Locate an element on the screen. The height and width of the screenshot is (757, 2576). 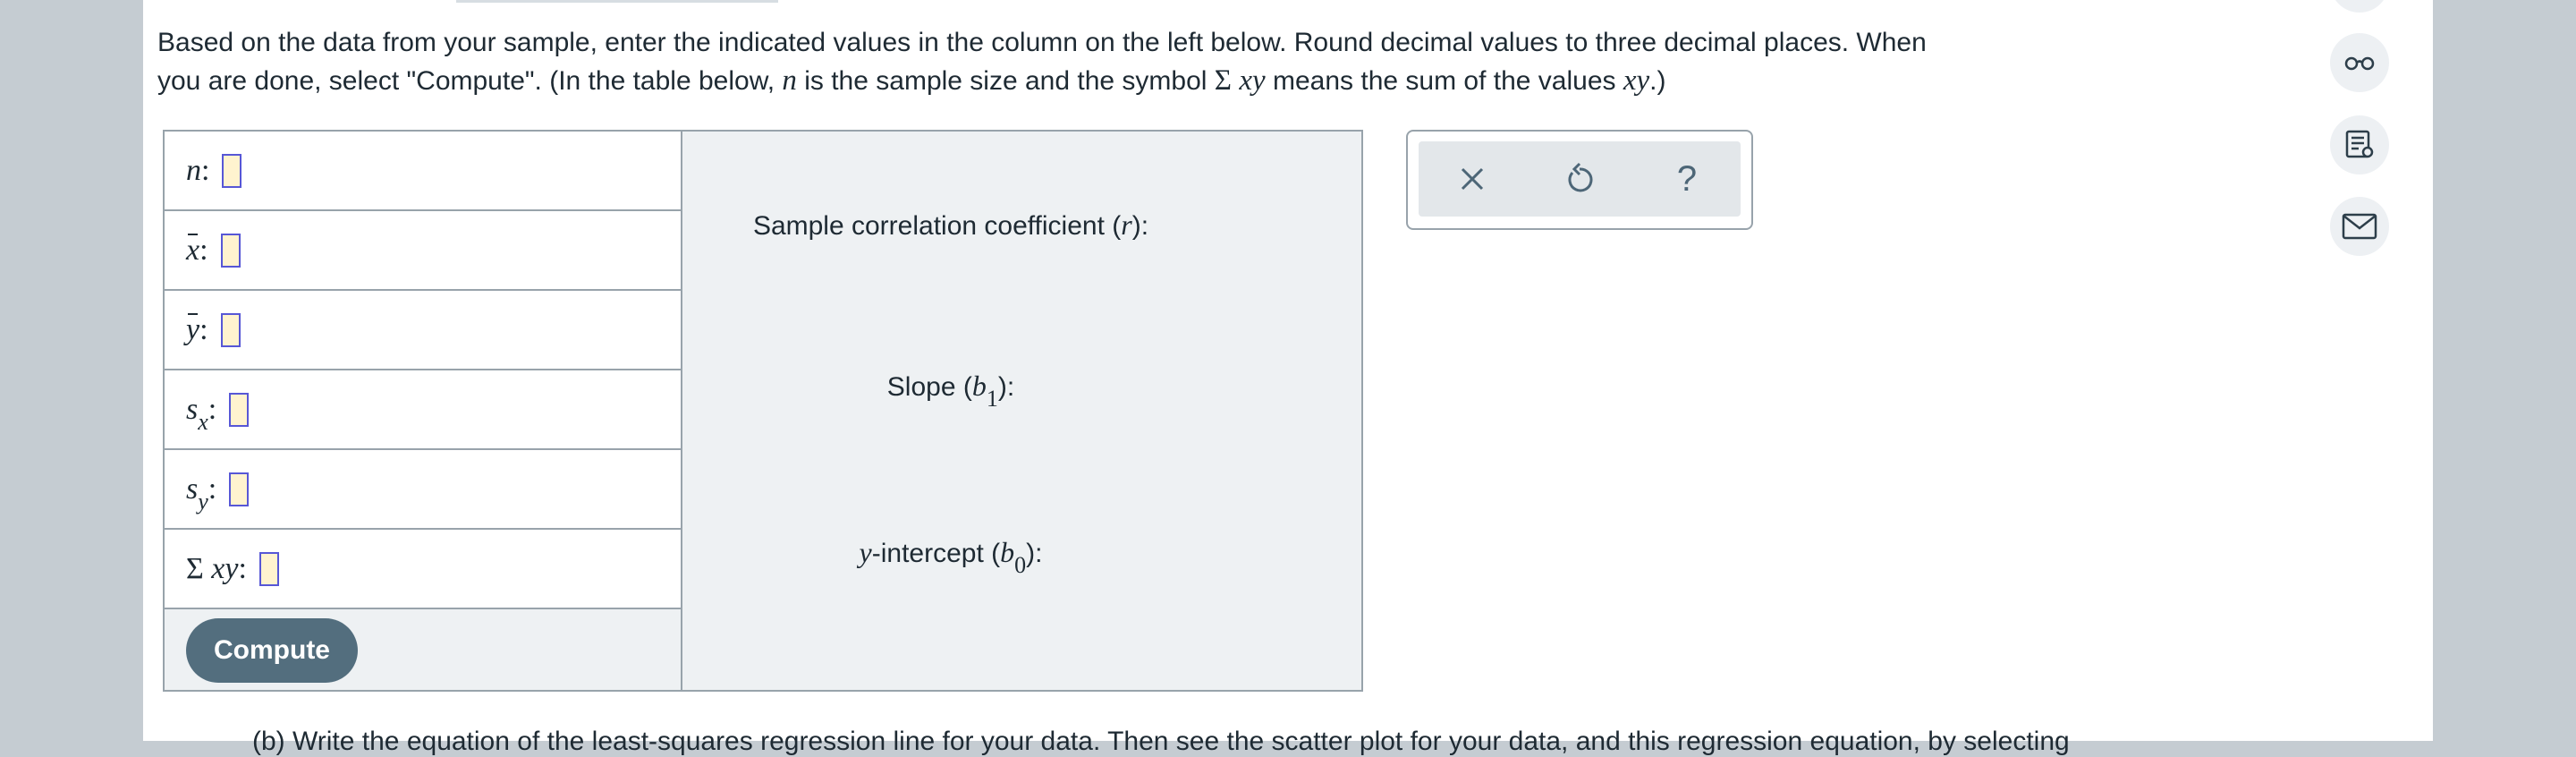
glasses-icon is located at coordinates (2359, 64).